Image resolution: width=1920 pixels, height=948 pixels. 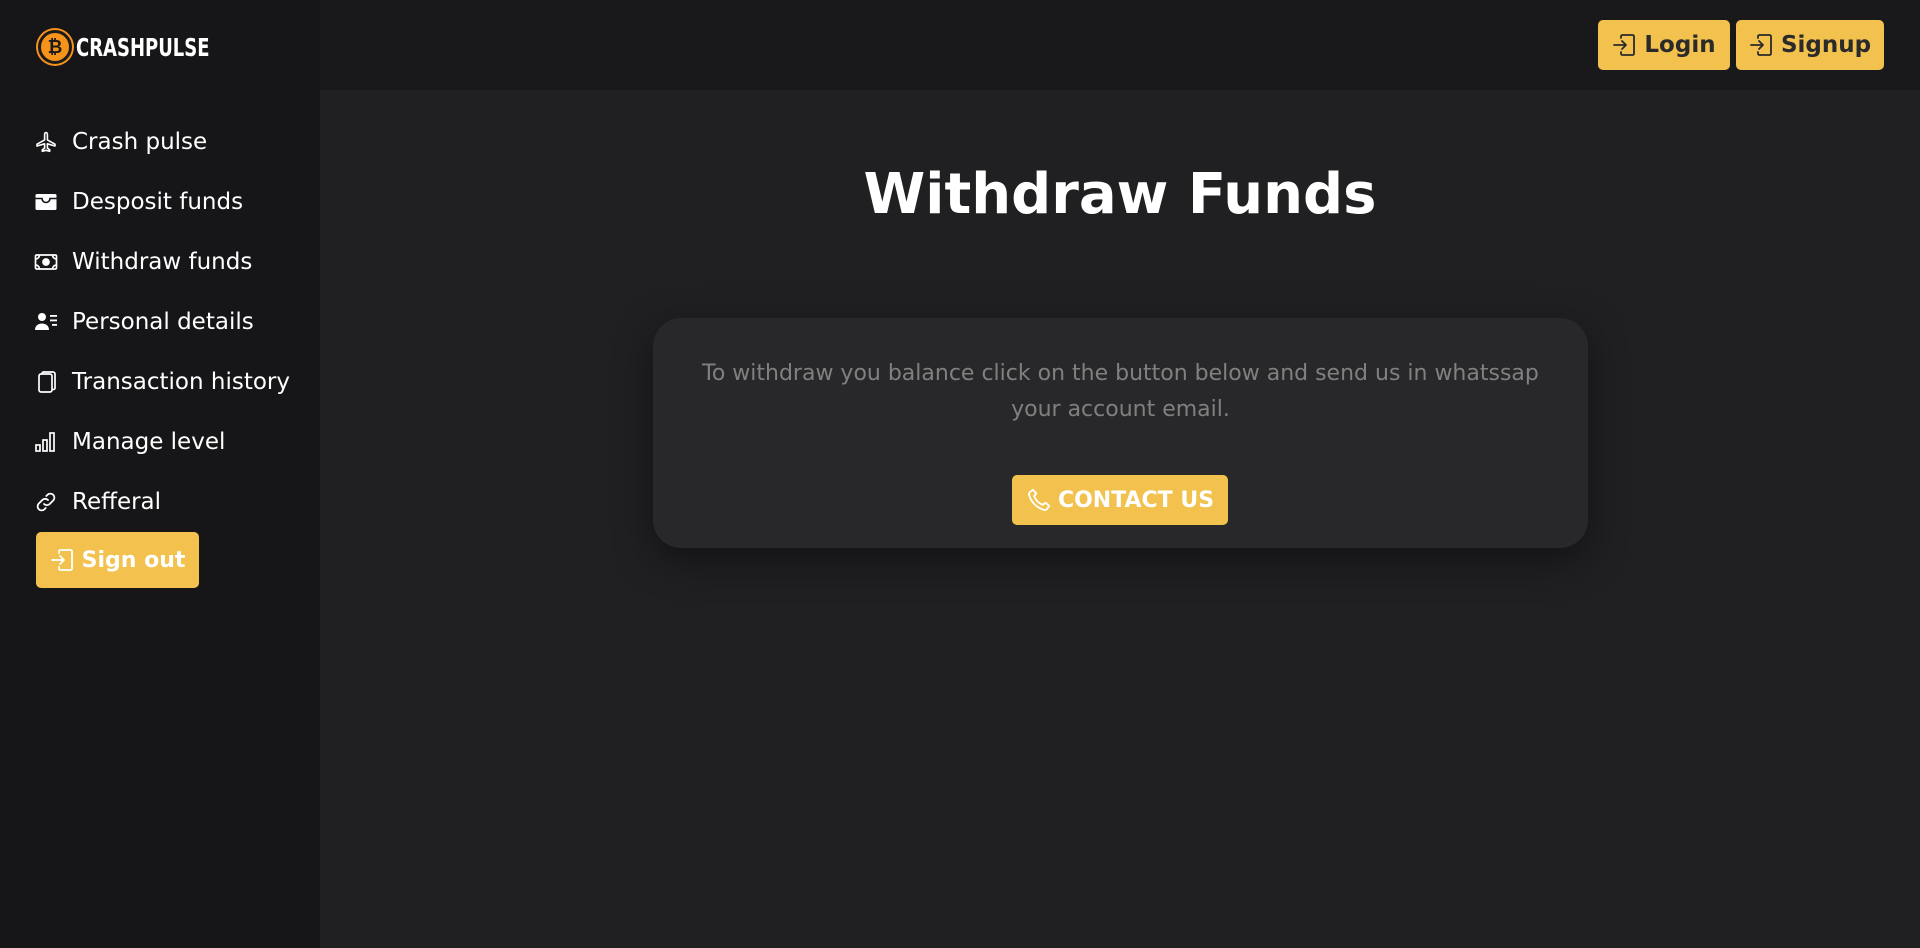 I want to click on phone-icon, so click(x=1039, y=499).